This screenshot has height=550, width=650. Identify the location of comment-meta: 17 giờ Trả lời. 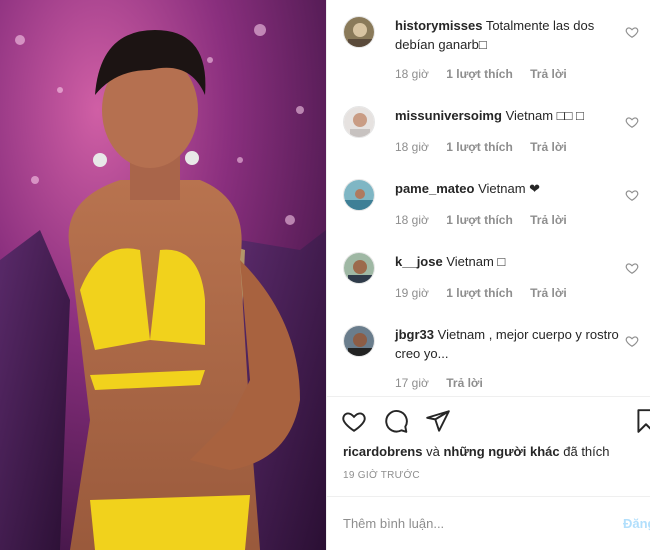
(446, 383).